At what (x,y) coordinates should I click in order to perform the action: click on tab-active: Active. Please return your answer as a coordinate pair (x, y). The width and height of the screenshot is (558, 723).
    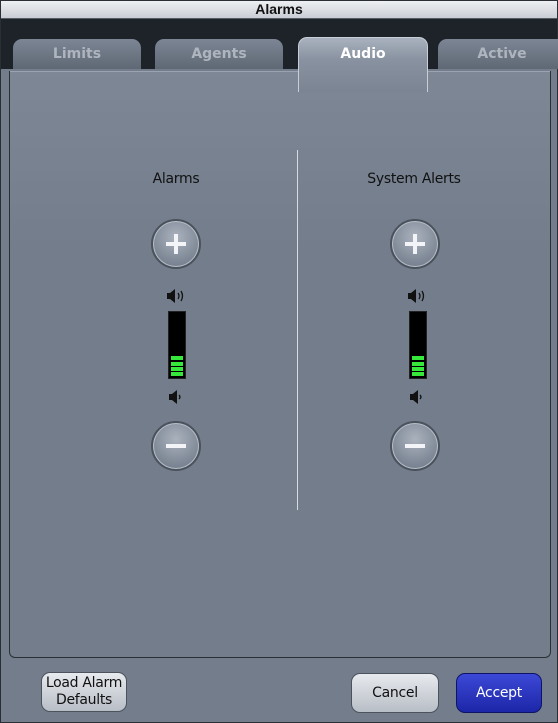
    Looking at the image, I should click on (498, 54).